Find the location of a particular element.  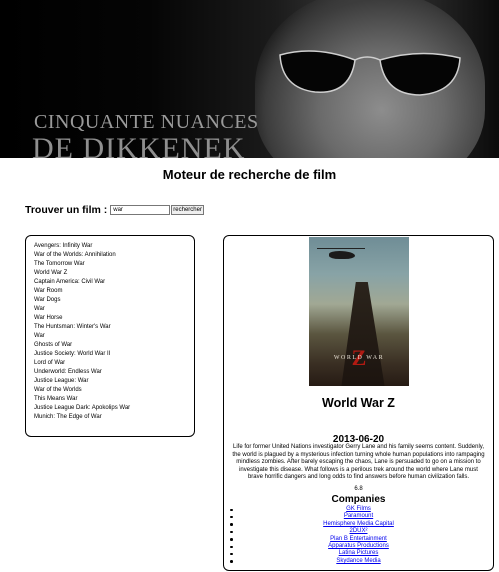

search-button: rechercher is located at coordinates (187, 210).